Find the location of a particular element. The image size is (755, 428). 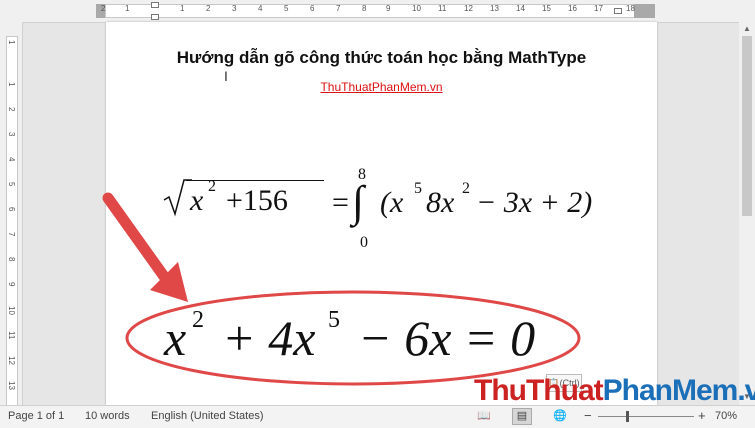

print-layout-icon: ▤ is located at coordinates (522, 416).